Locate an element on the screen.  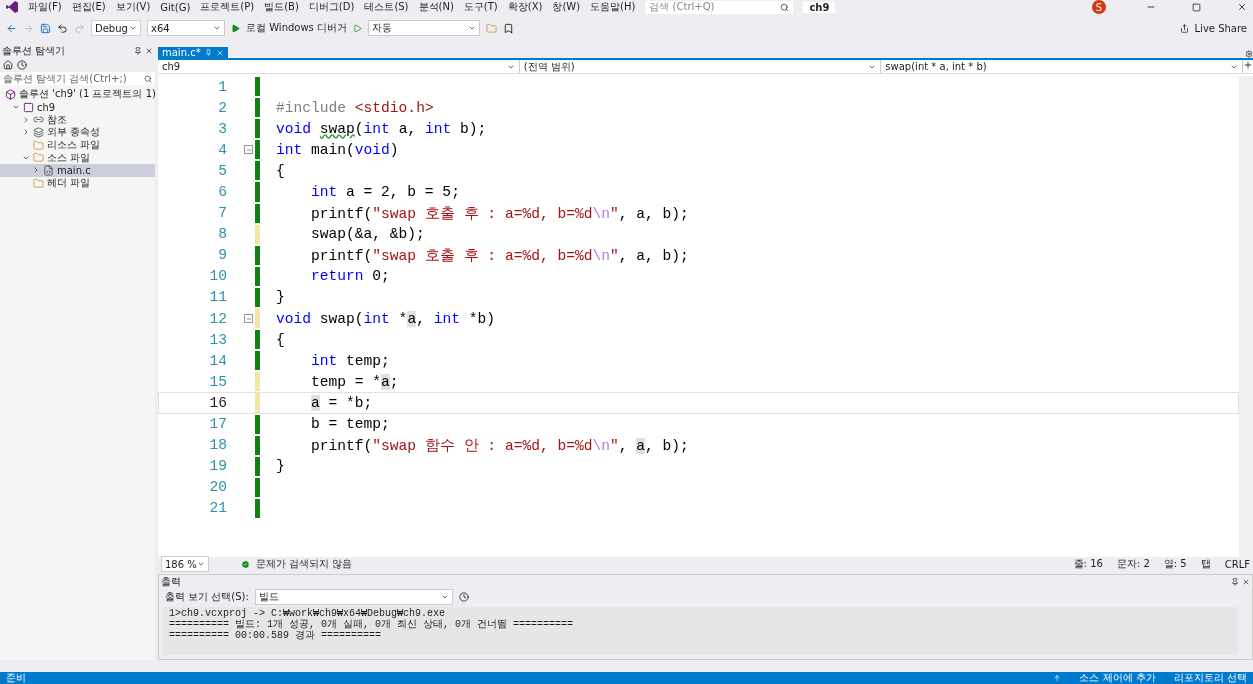
tree-item: ch9 is located at coordinates (77, 107).